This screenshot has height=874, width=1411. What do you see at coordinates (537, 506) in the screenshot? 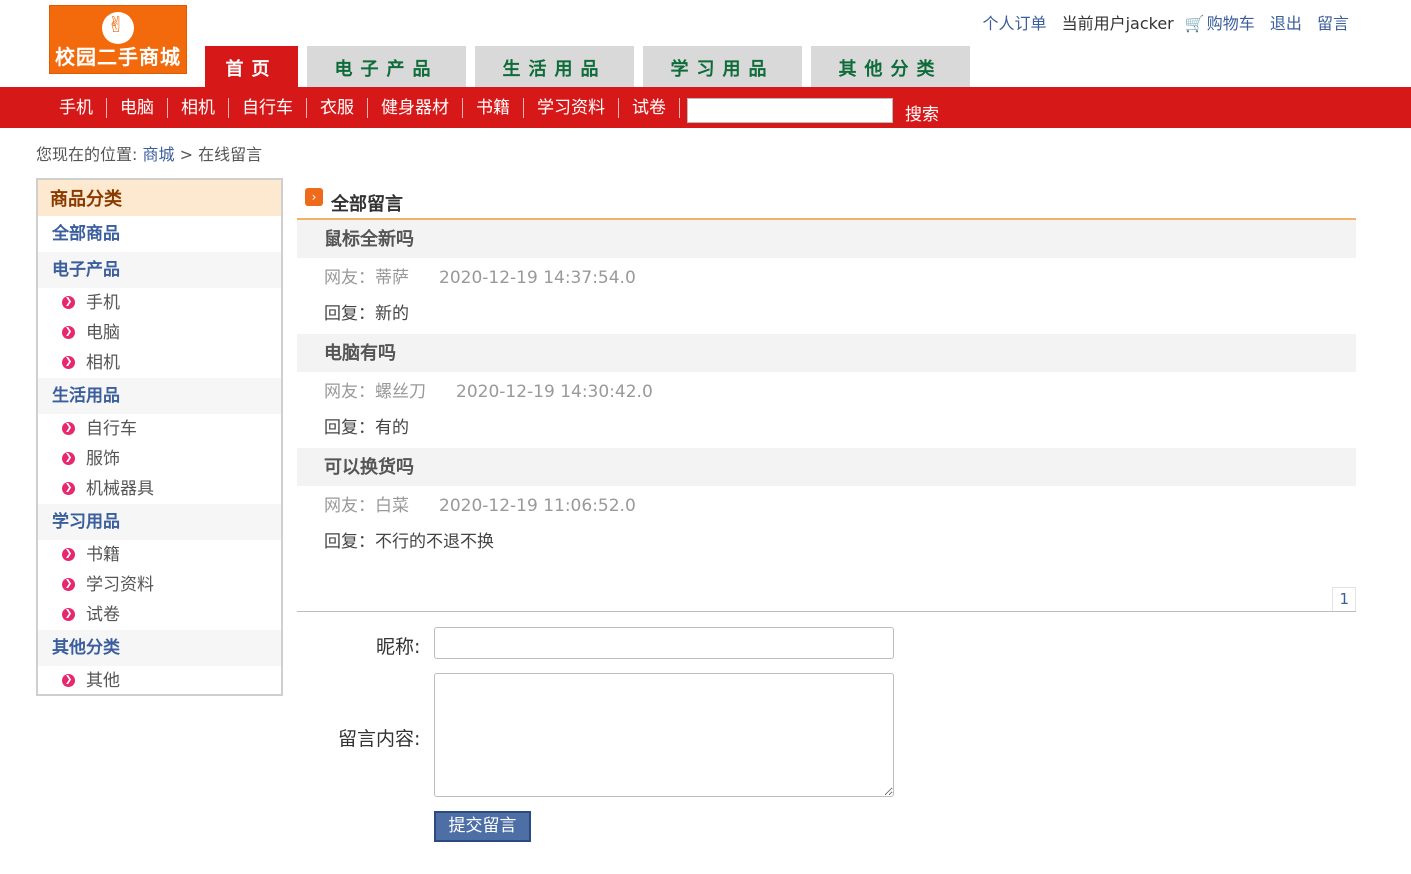
I see `message-time: 2020-12-19 11:06:52.0` at bounding box center [537, 506].